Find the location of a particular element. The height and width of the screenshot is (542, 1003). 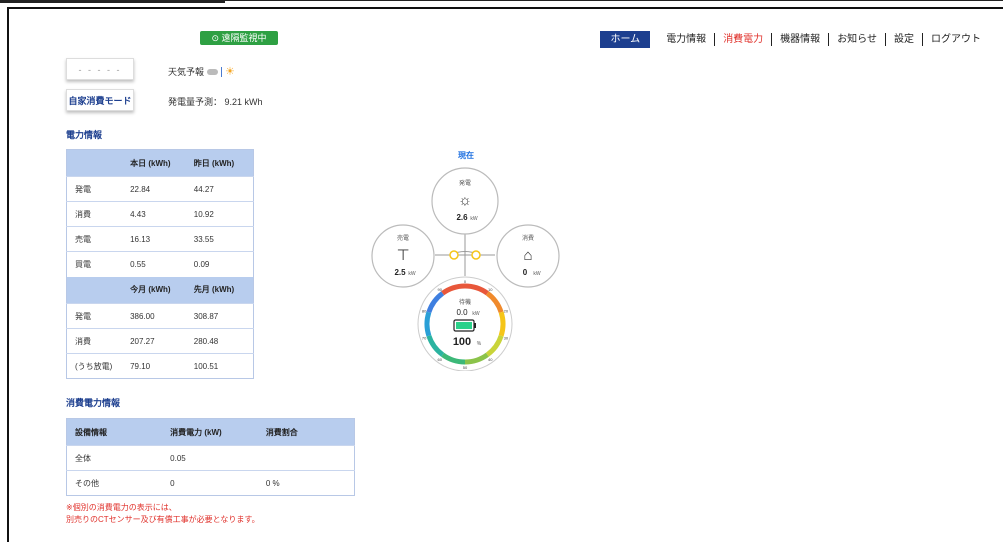

consumption-info-title: 消費電力情報 is located at coordinates (93, 403).